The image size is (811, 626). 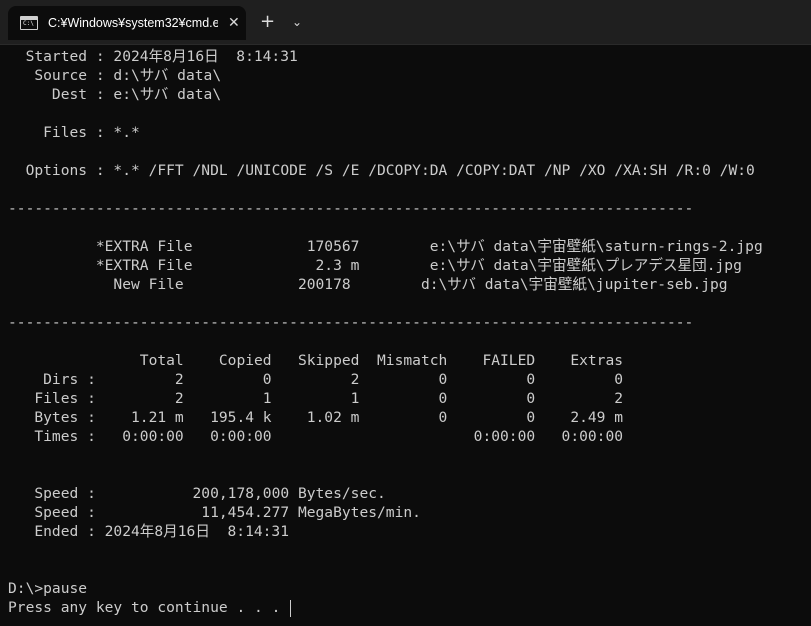 I want to click on terminal-line: Started : 2024年8月16日 8:14:31, so click(x=153, y=56).